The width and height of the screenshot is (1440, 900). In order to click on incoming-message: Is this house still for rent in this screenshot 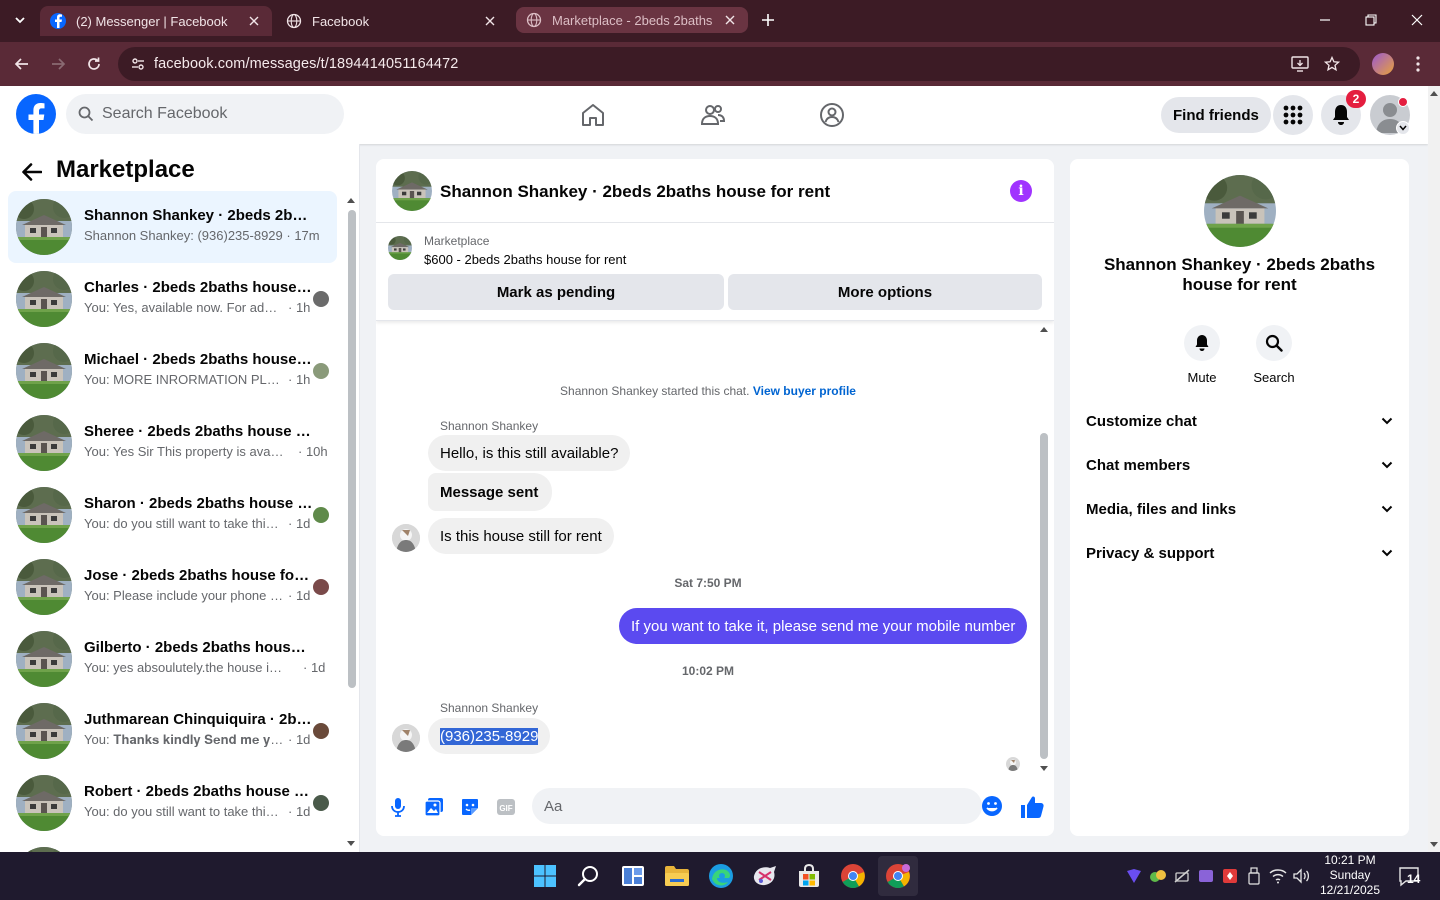, I will do `click(521, 536)`.